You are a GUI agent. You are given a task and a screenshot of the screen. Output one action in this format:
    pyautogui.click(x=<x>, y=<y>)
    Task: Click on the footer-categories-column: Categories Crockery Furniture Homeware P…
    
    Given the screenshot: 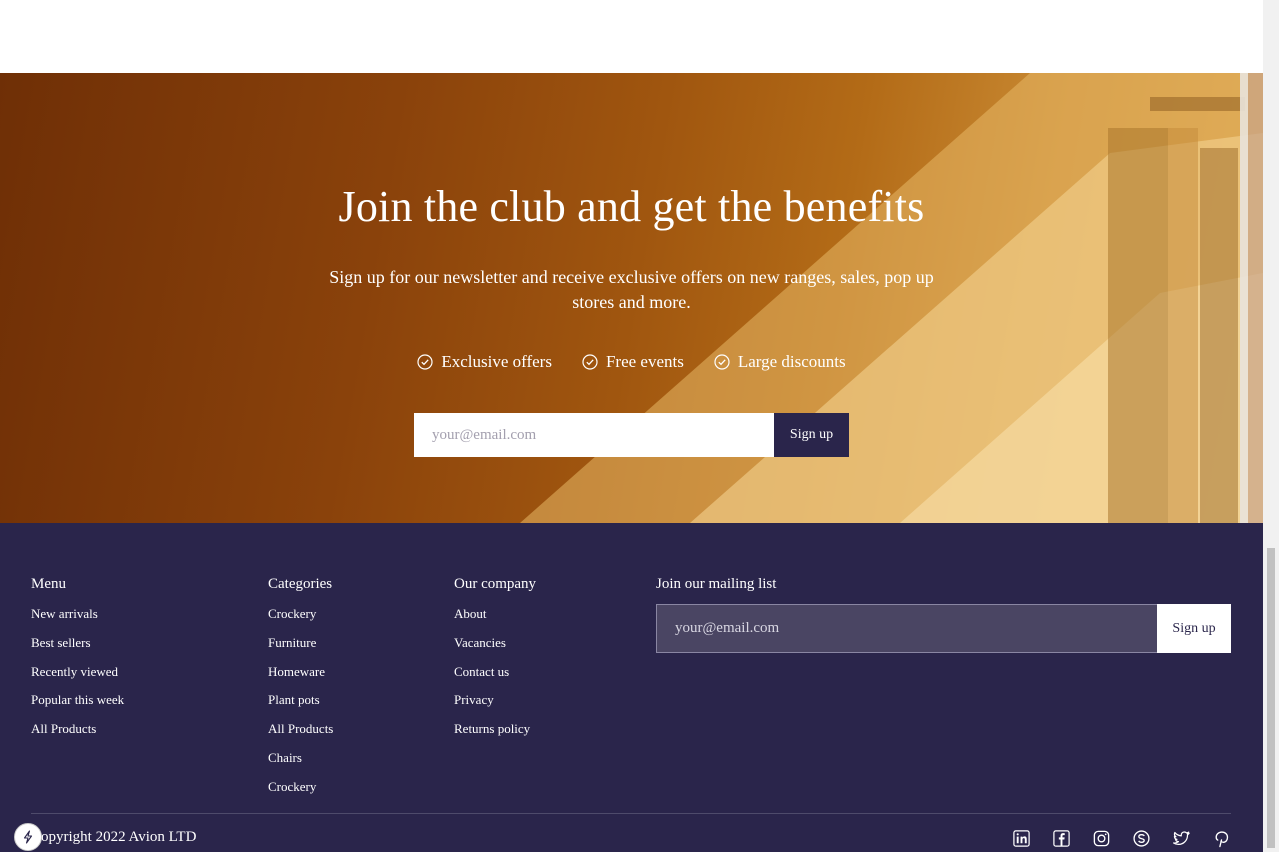 What is the action you would take?
    pyautogui.click(x=300, y=691)
    